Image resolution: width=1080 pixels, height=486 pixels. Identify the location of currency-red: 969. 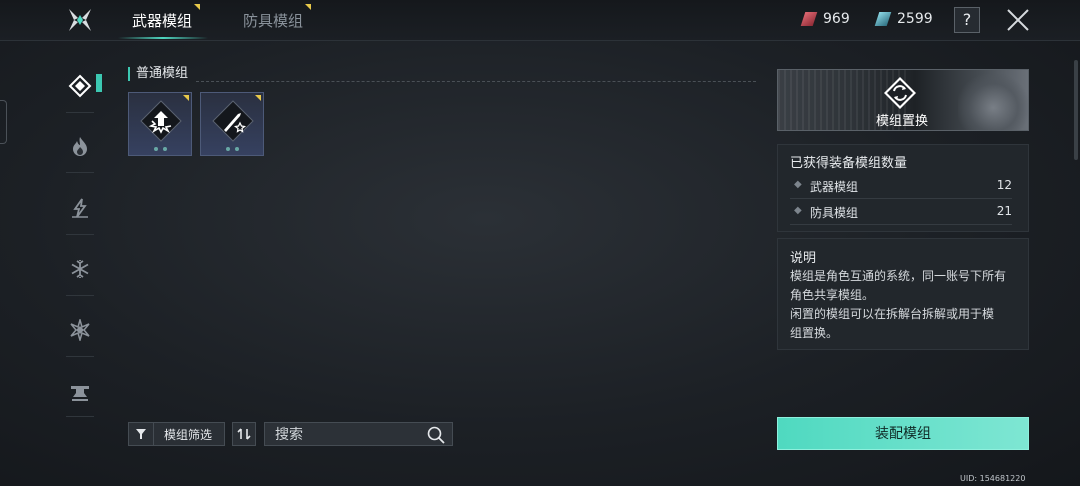
(825, 19).